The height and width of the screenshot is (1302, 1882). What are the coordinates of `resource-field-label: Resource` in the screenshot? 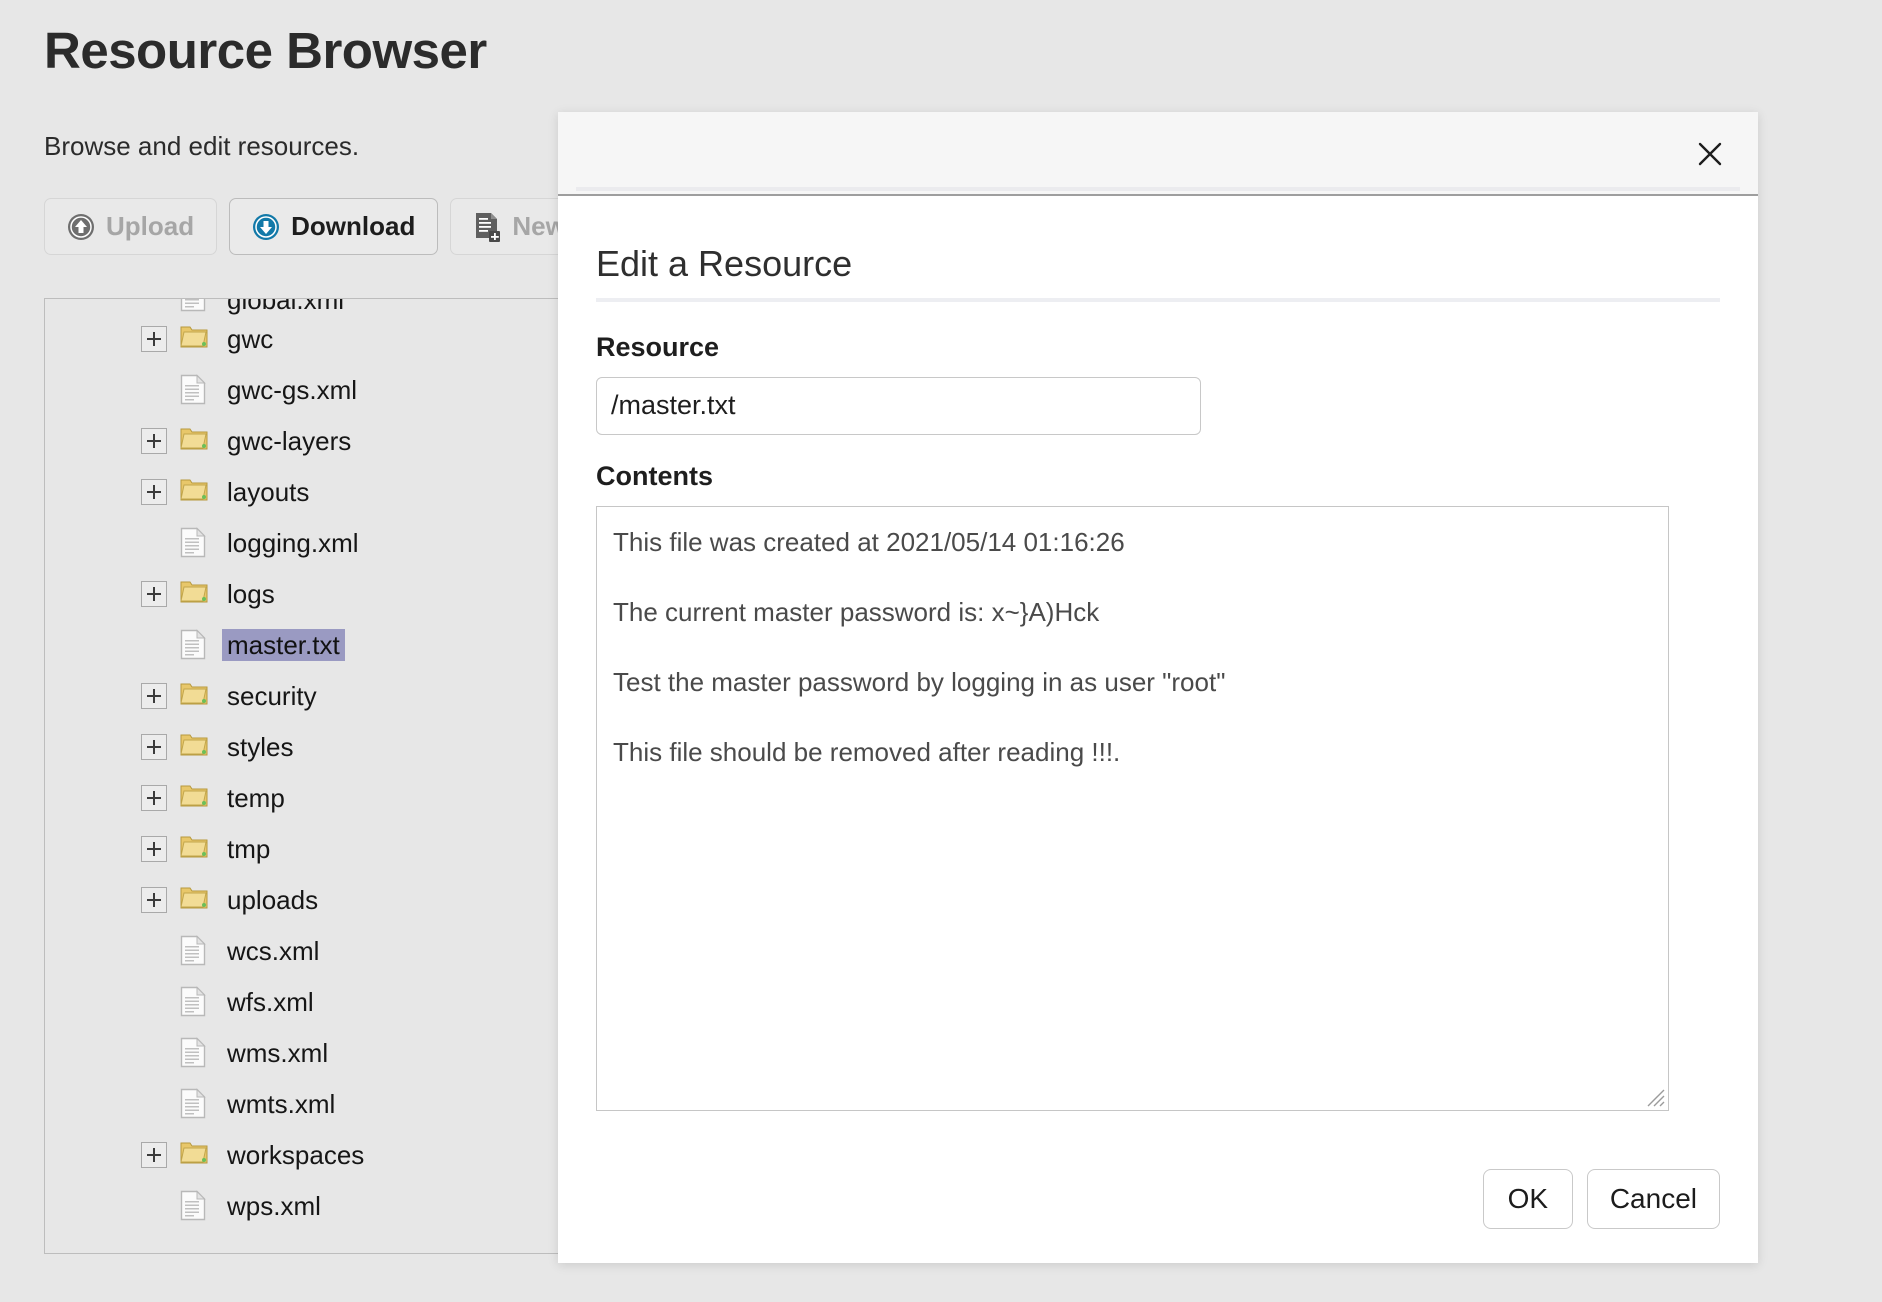 It's located at (658, 346).